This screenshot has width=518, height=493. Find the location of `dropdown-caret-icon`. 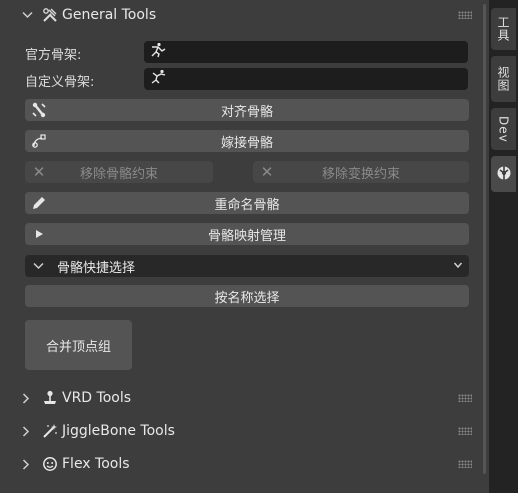

dropdown-caret-icon is located at coordinates (458, 266).